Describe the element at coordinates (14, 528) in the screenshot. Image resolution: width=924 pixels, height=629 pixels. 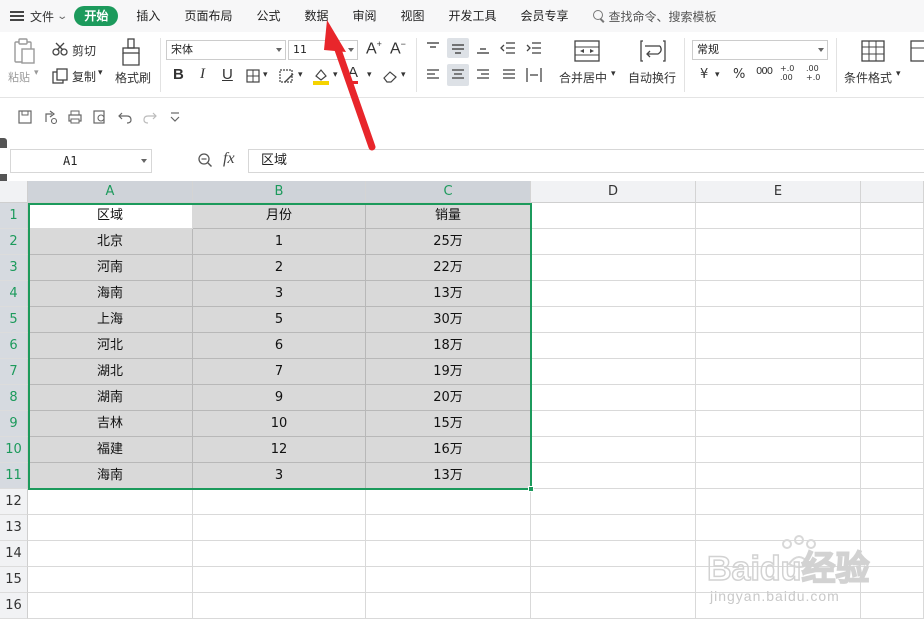
I see `row-header: 13` at that location.